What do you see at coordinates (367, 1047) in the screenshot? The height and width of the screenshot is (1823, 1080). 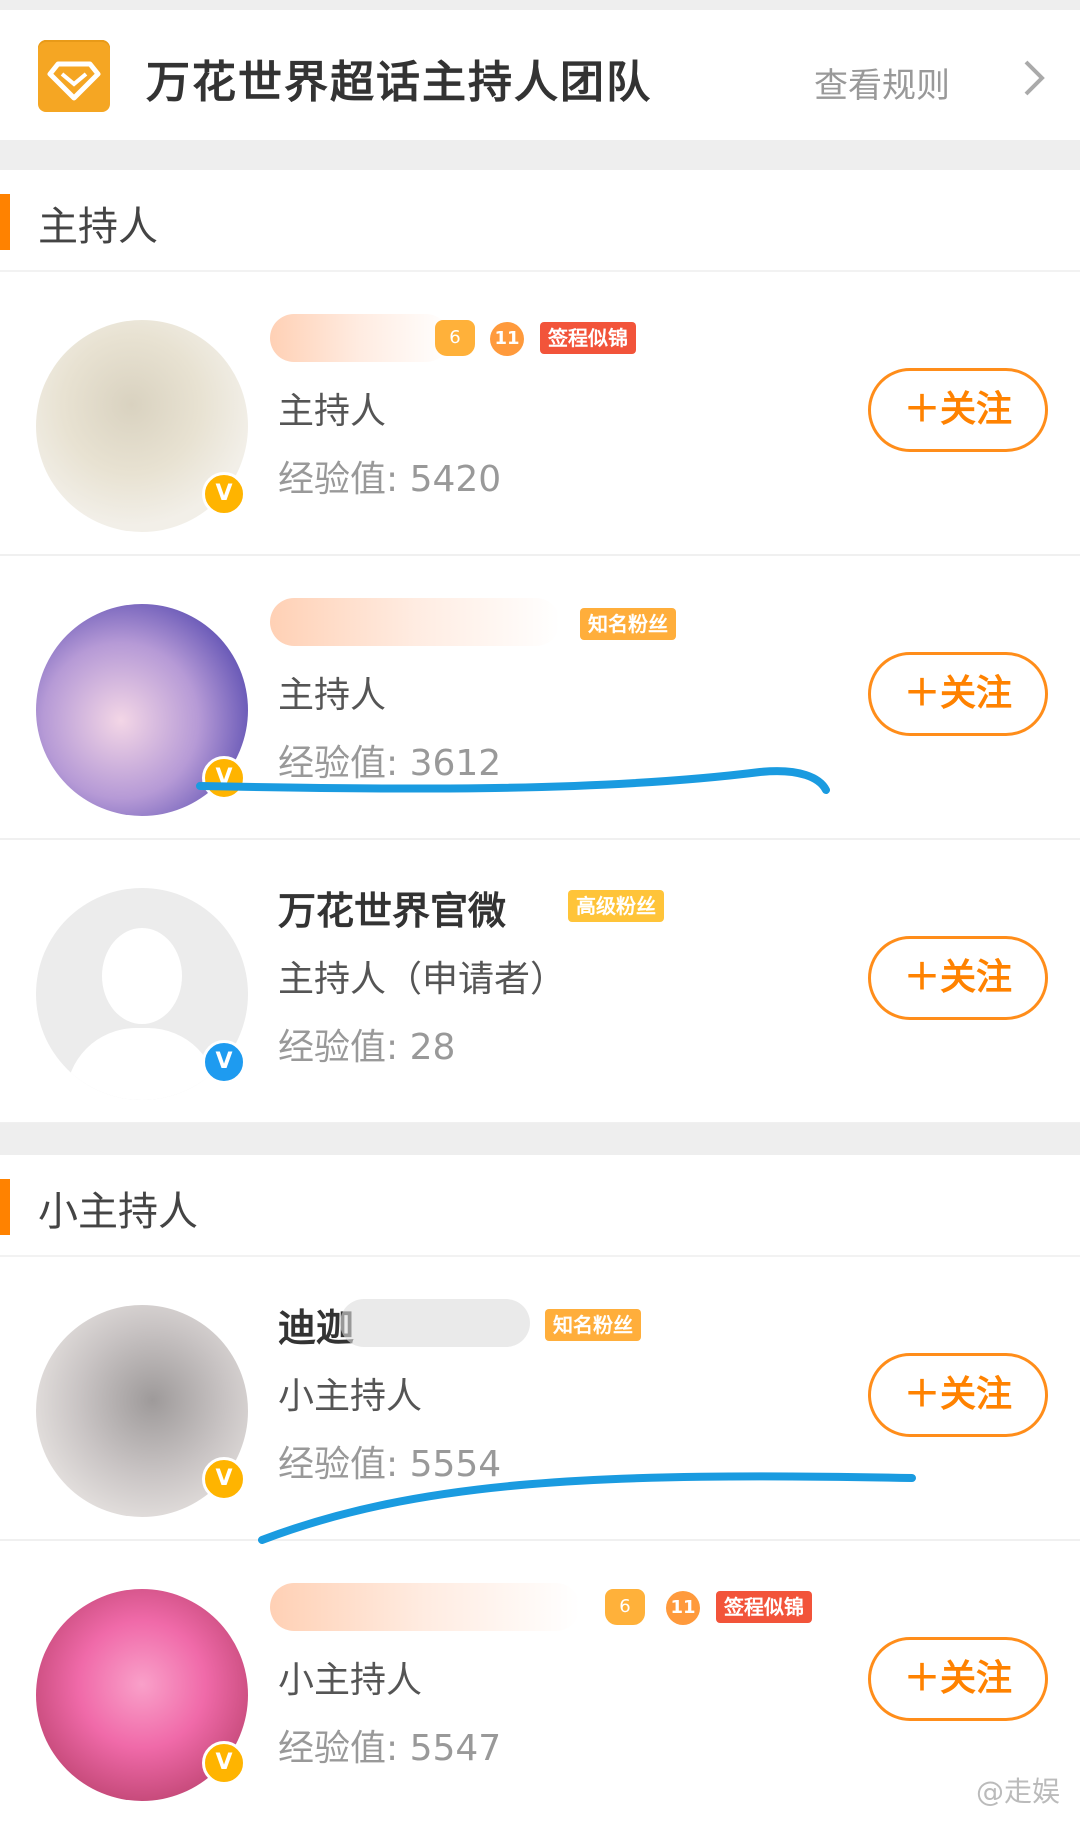 I see `member-experience: 经验值: 28` at bounding box center [367, 1047].